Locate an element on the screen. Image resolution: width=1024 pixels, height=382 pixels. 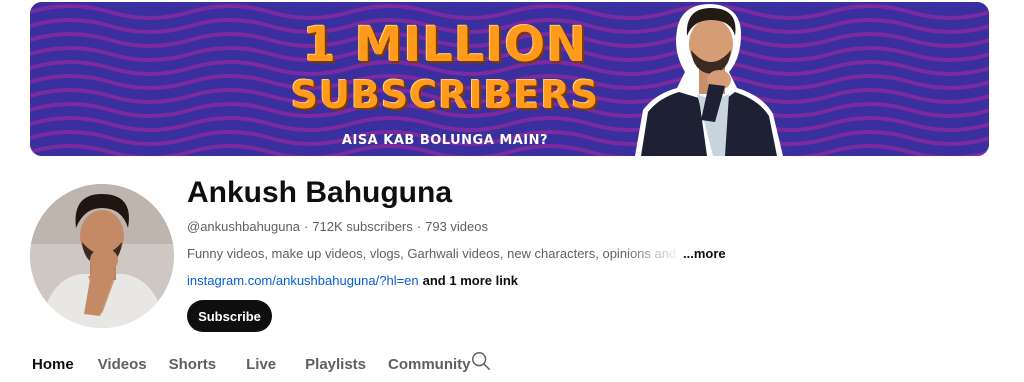
banner-headline: 1 MILLION SUBSCRIBERS is located at coordinates (445, 66).